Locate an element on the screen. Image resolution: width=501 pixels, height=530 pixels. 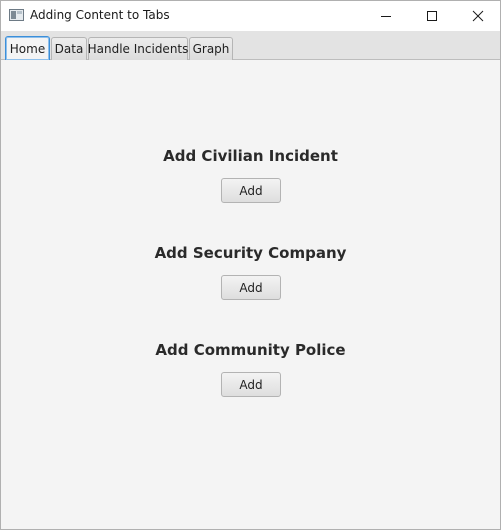
tab-data: Data is located at coordinates (69, 48).